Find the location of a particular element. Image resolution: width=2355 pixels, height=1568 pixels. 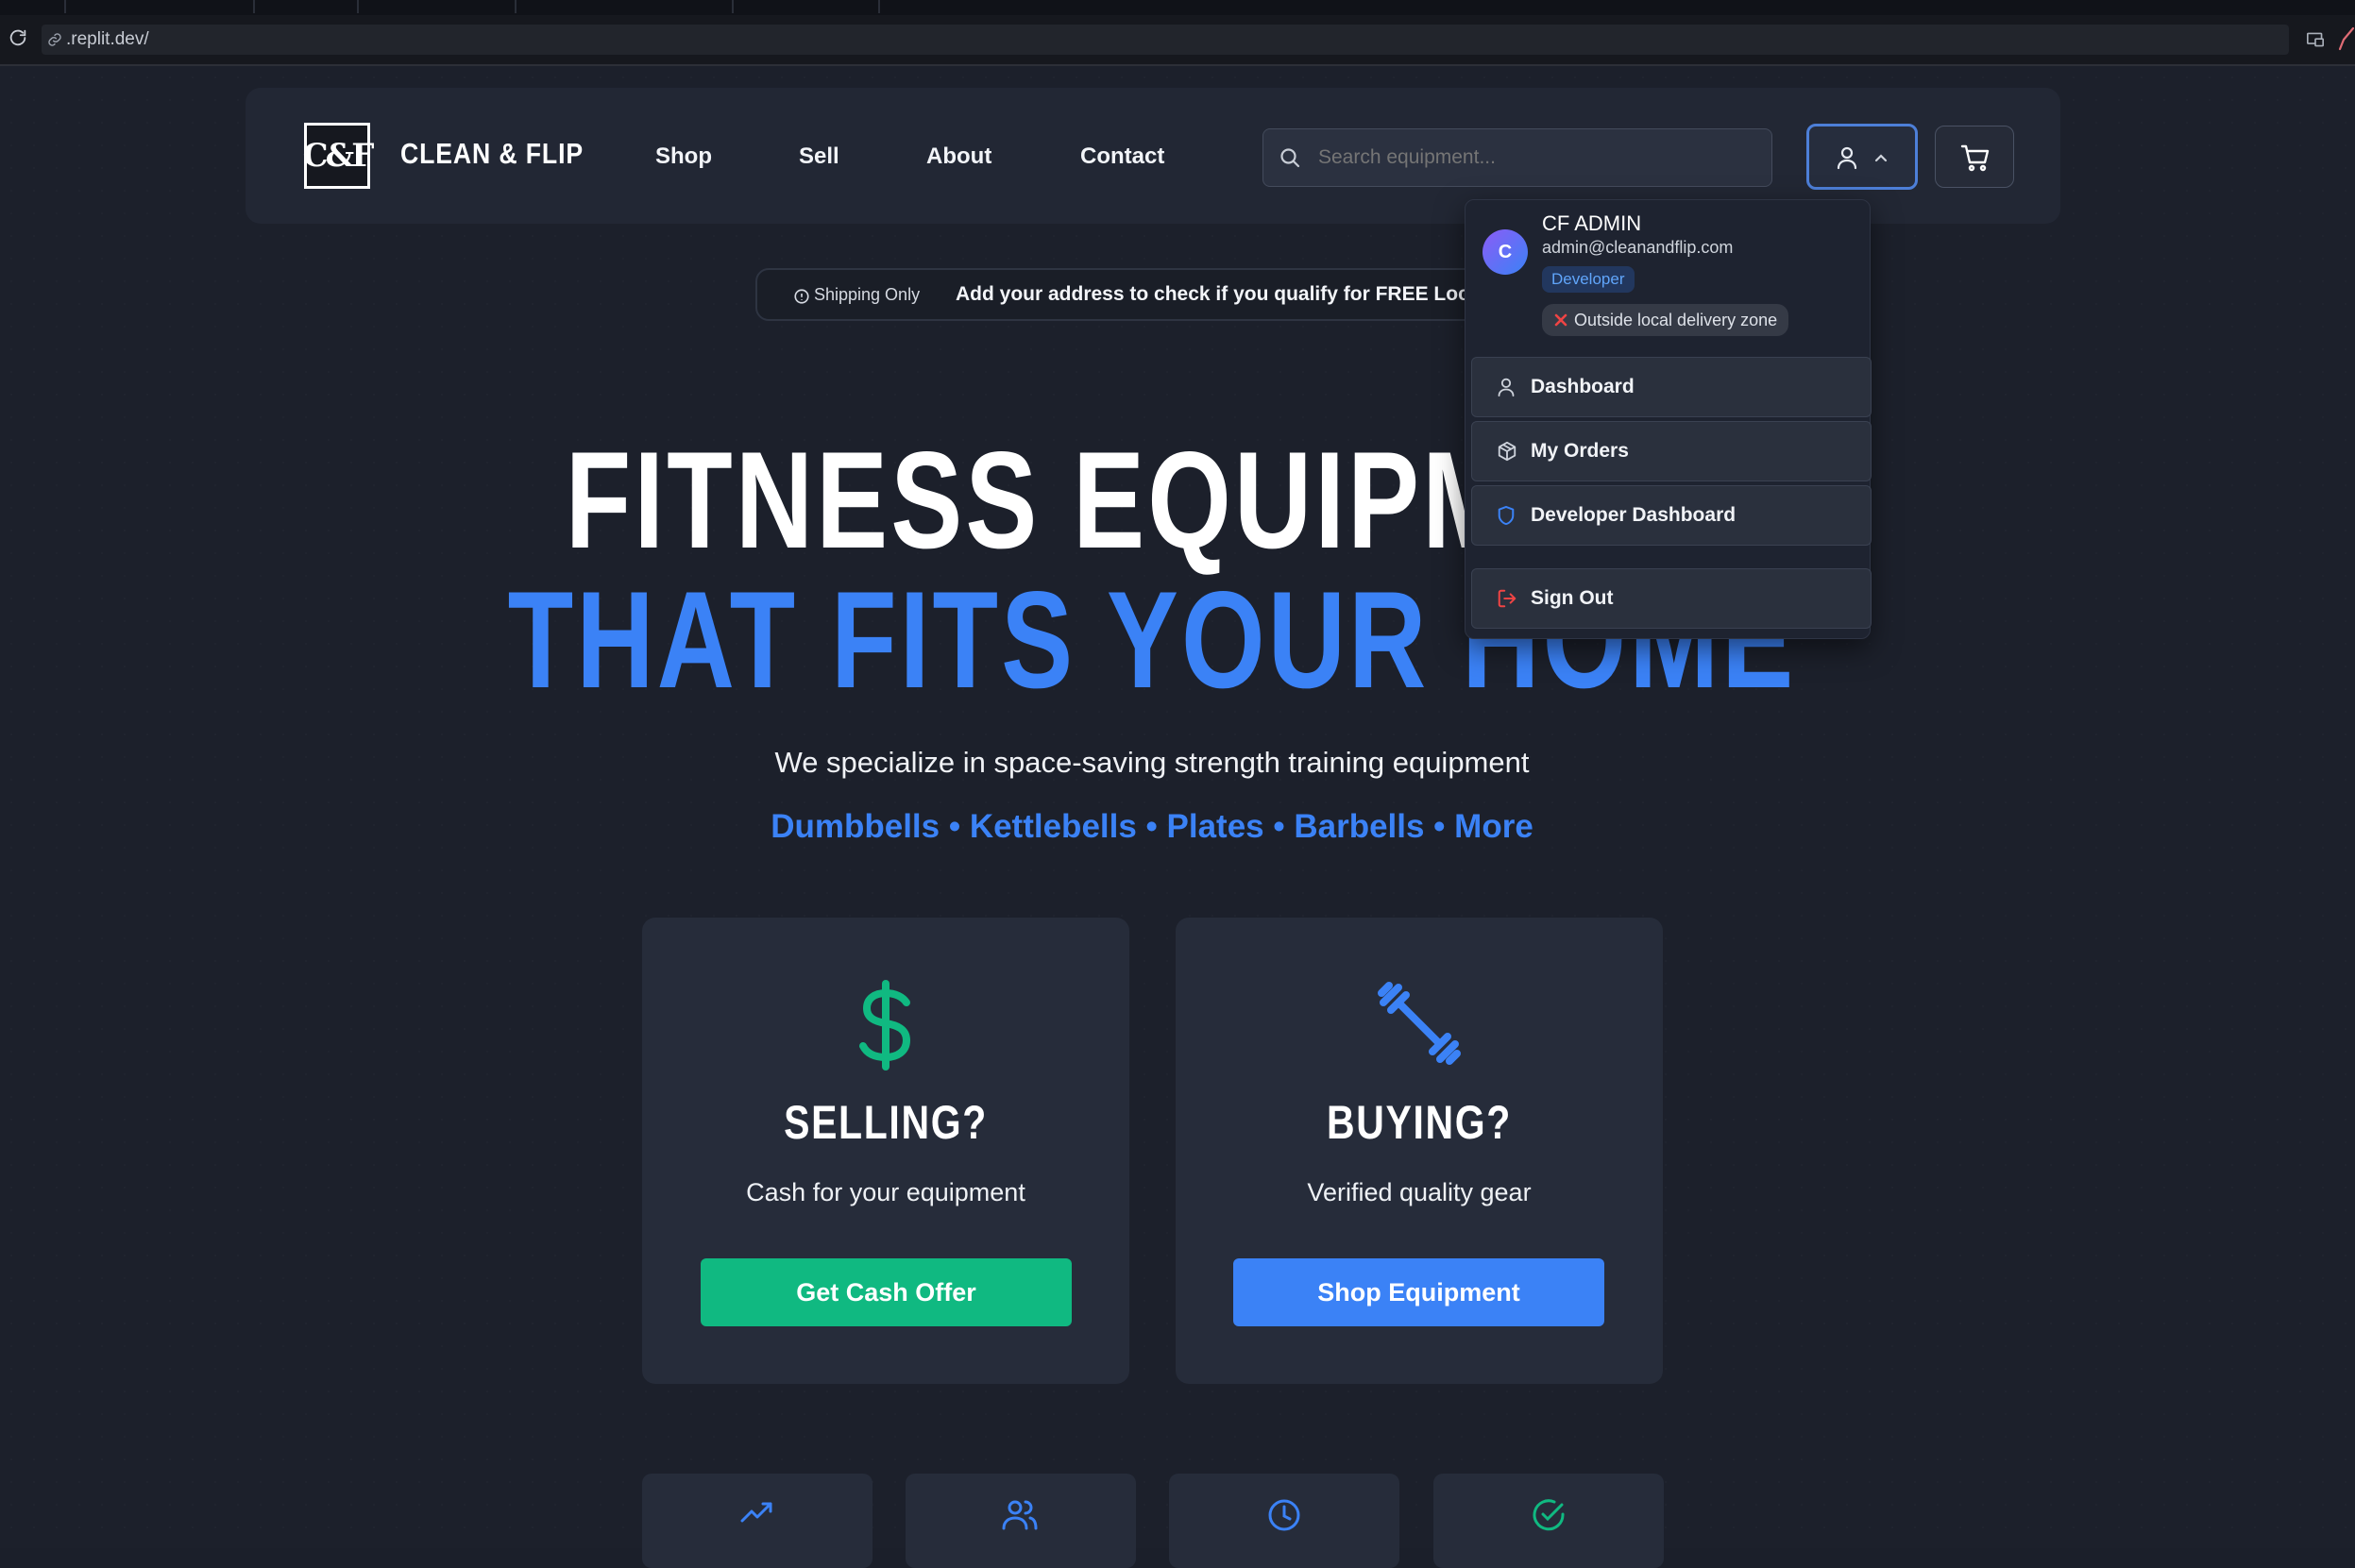

buying-title: BUYING? is located at coordinates (1419, 1122).